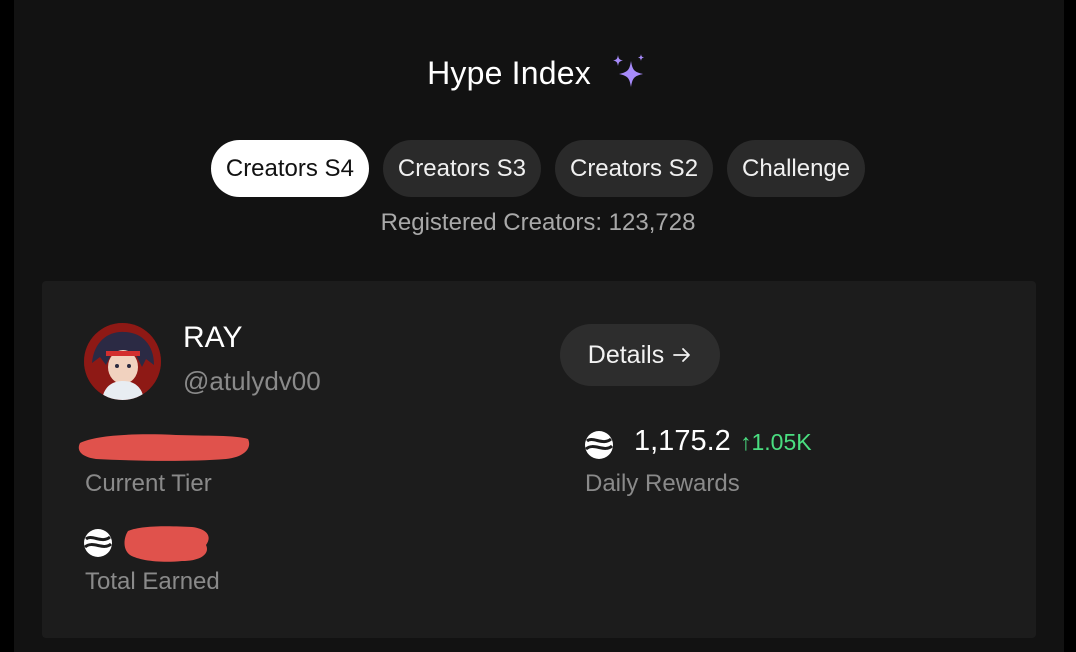 This screenshot has height=652, width=1076. Describe the element at coordinates (776, 442) in the screenshot. I see `daily-rewards-change: ↑1.05K` at that location.